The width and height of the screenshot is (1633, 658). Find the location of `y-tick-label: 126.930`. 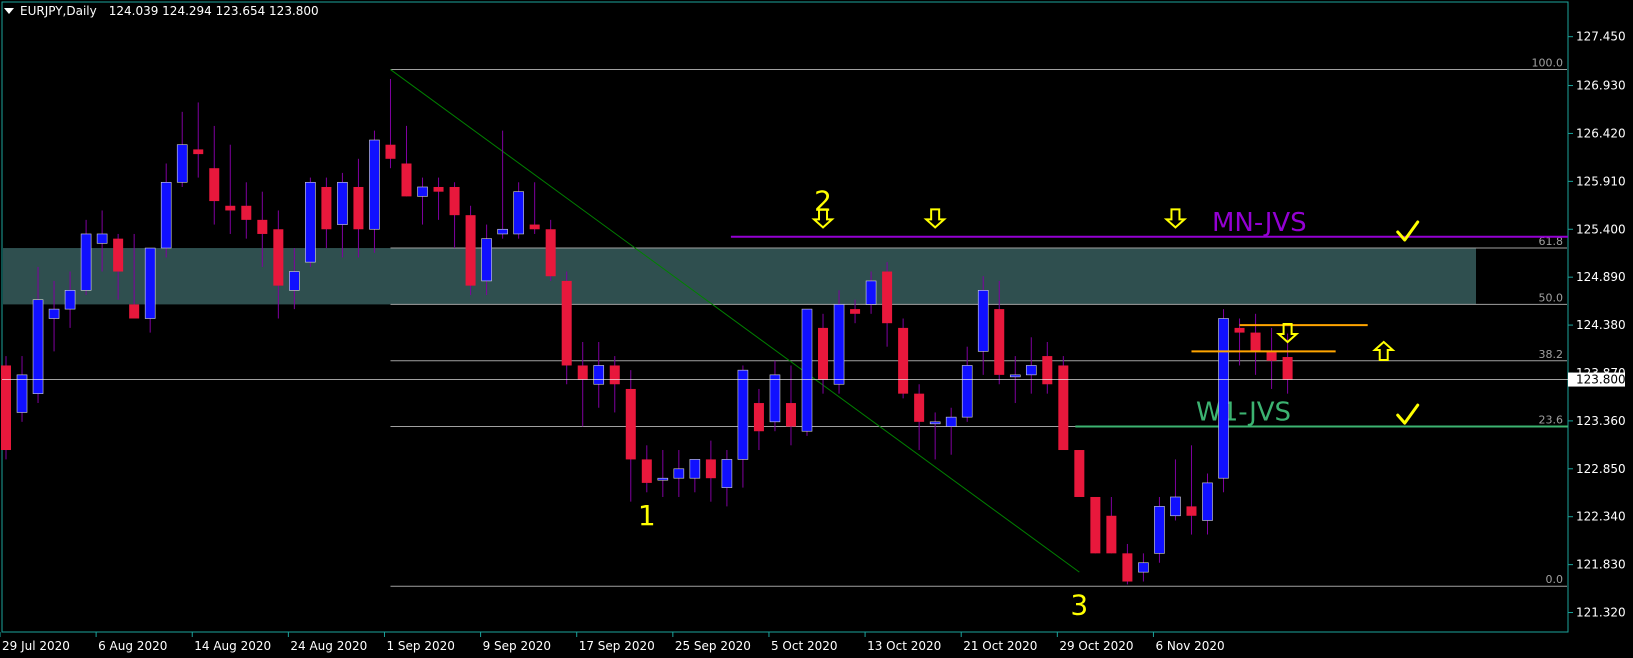

y-tick-label: 126.930 is located at coordinates (1601, 86).